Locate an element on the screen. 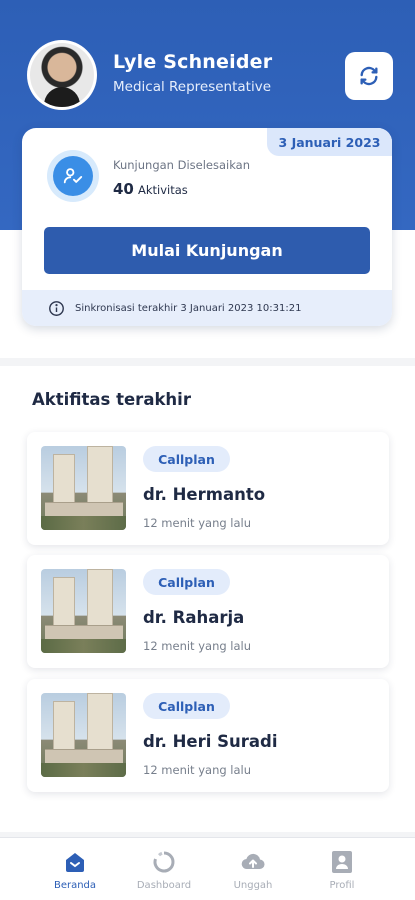 Image resolution: width=415 pixels, height=900 pixels. doctor-name: dr. Heri Suradi is located at coordinates (210, 741).